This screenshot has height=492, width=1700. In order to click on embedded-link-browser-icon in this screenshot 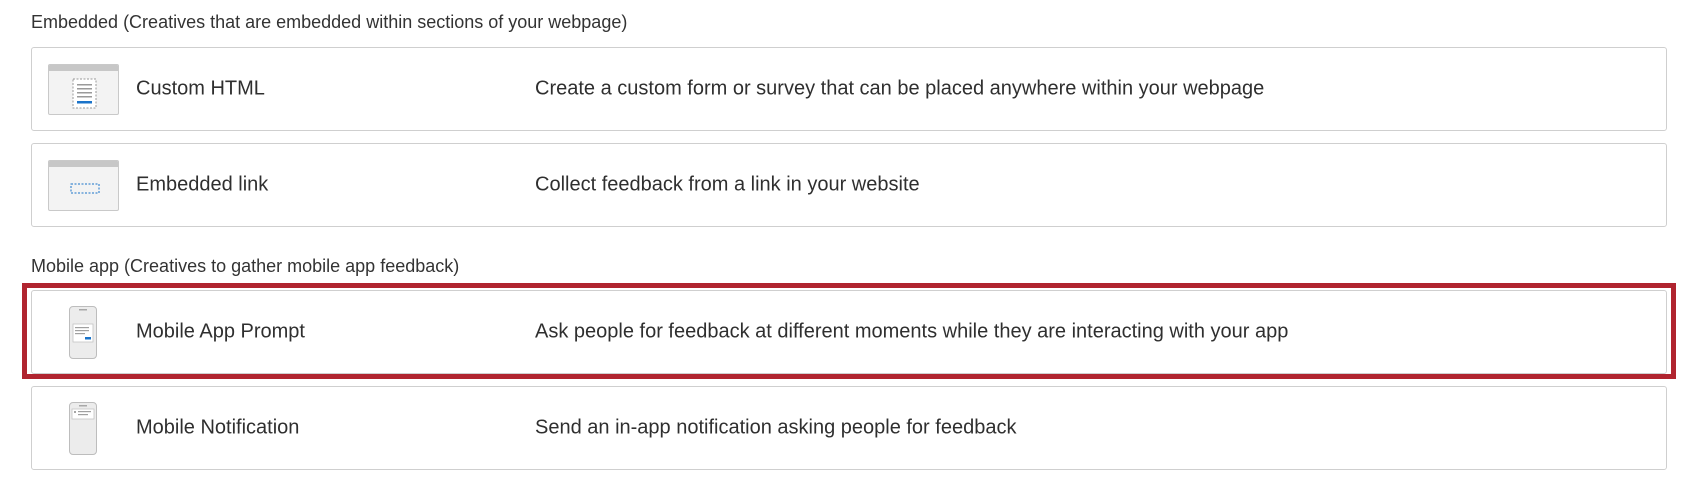, I will do `click(83, 185)`.